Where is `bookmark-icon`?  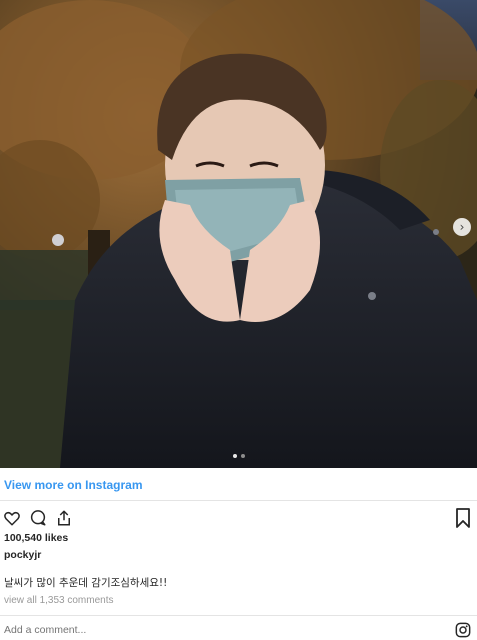
bookmark-icon is located at coordinates (463, 518).